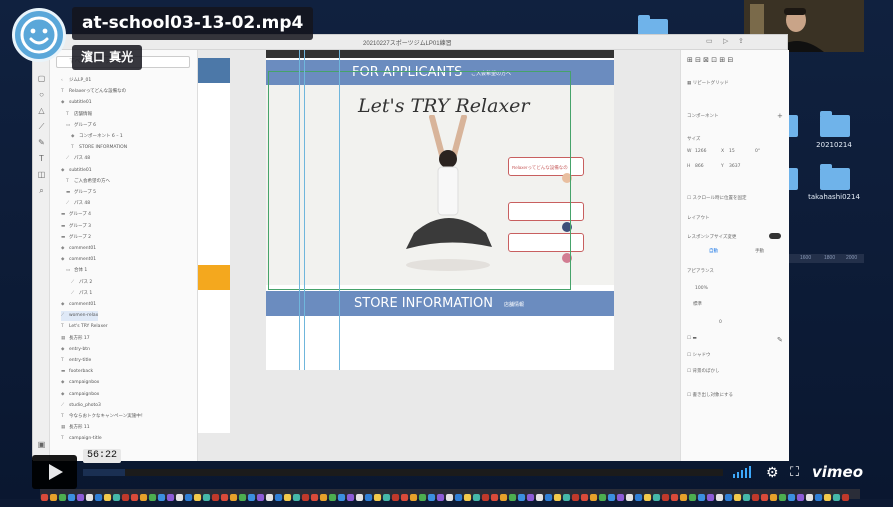  What do you see at coordinates (775, 236) in the screenshot?
I see `responsive-toggle` at bounding box center [775, 236].